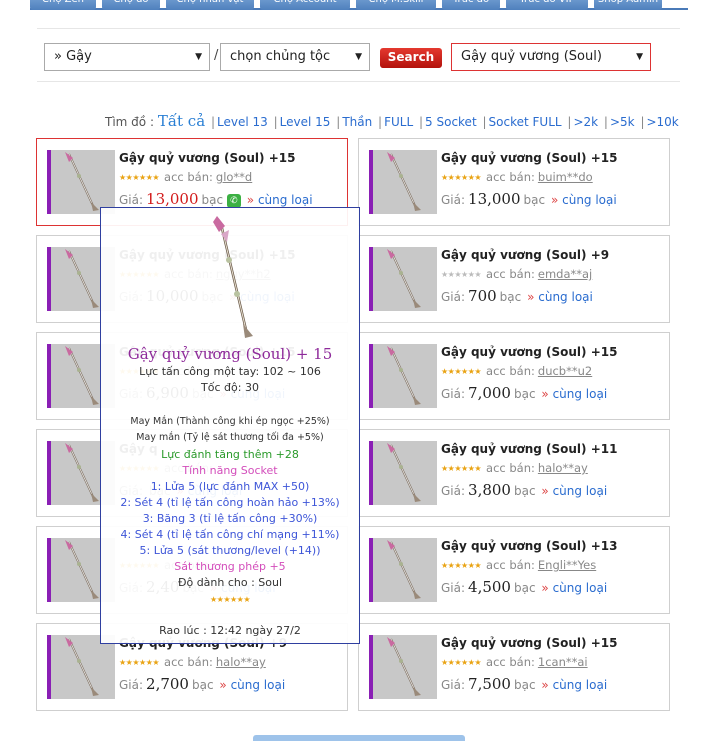 This screenshot has height=741, width=708. I want to click on filter-divine-link: Thần, so click(357, 122).